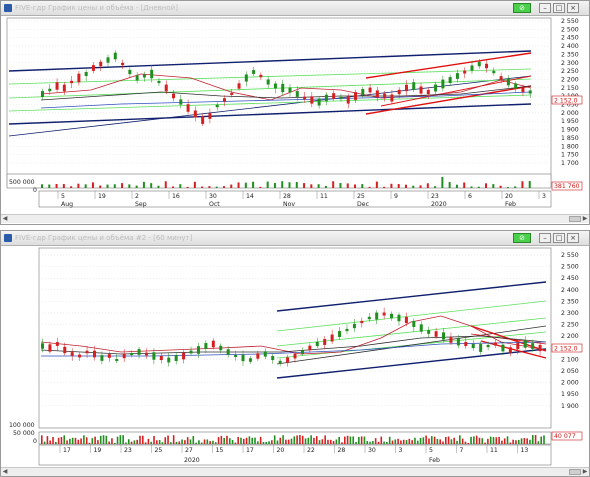  I want to click on month-label: 2020, so click(192, 460).